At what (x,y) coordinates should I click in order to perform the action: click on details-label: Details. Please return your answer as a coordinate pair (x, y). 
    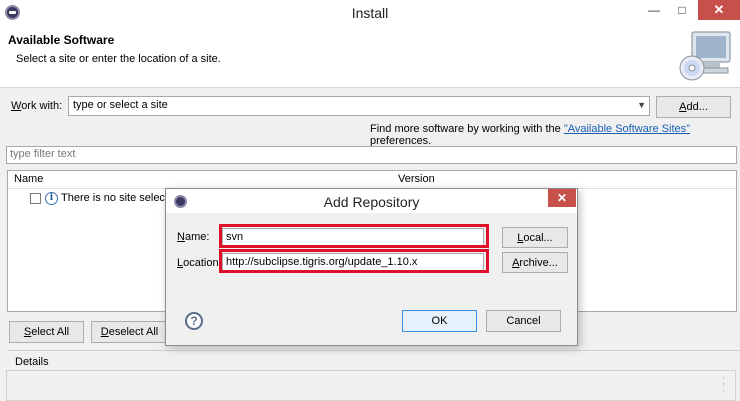
    Looking at the image, I should click on (32, 362).